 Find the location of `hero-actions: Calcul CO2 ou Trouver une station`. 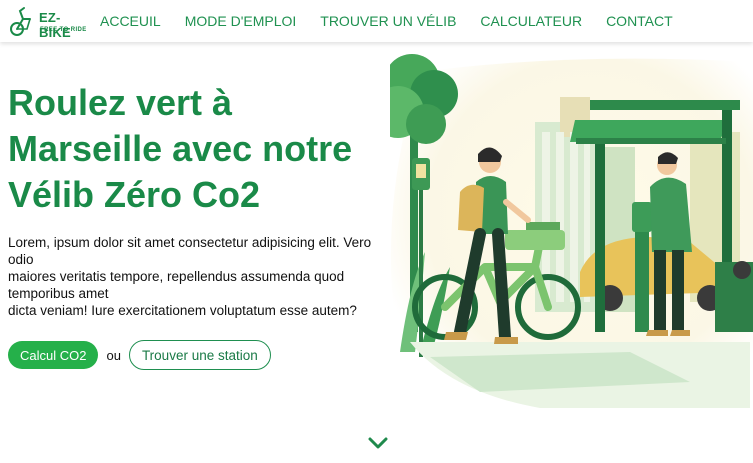

hero-actions: Calcul CO2 ou Trouver une station is located at coordinates (139, 355).